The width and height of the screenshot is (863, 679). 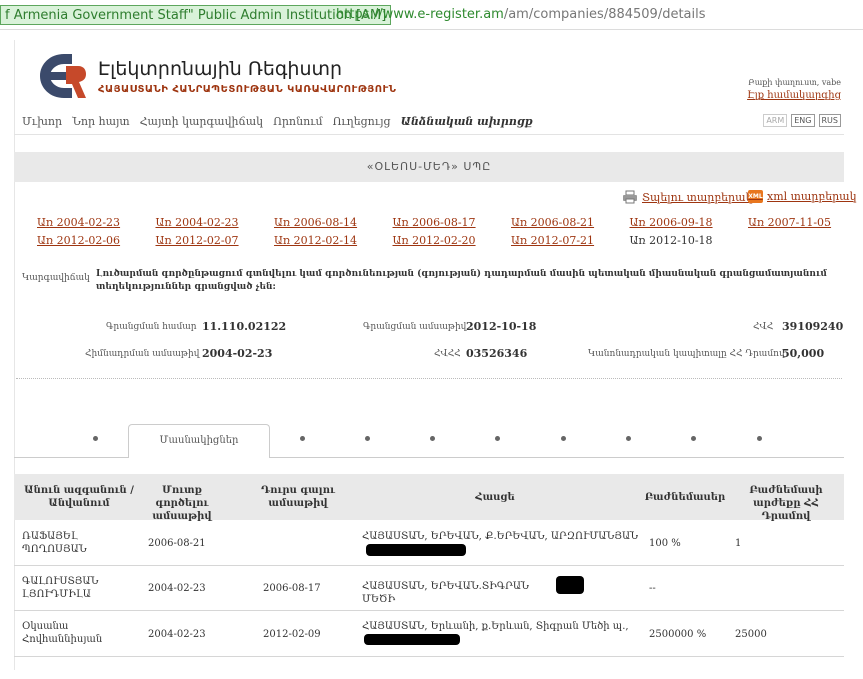 What do you see at coordinates (497, 353) in the screenshot?
I see `ahr-value: 03526346` at bounding box center [497, 353].